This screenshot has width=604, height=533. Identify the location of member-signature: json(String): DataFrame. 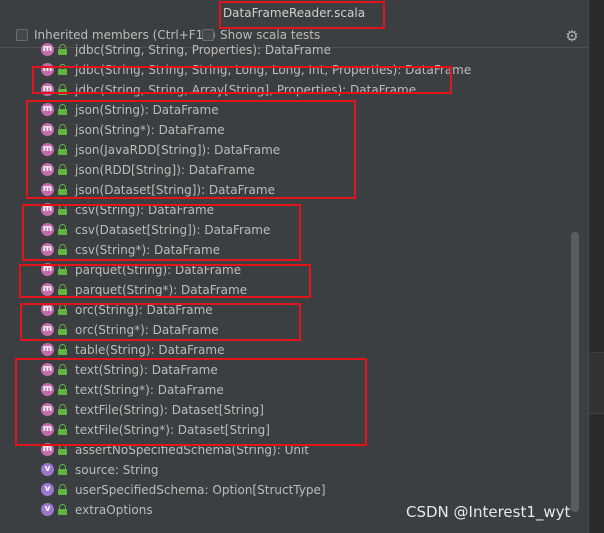
(147, 110).